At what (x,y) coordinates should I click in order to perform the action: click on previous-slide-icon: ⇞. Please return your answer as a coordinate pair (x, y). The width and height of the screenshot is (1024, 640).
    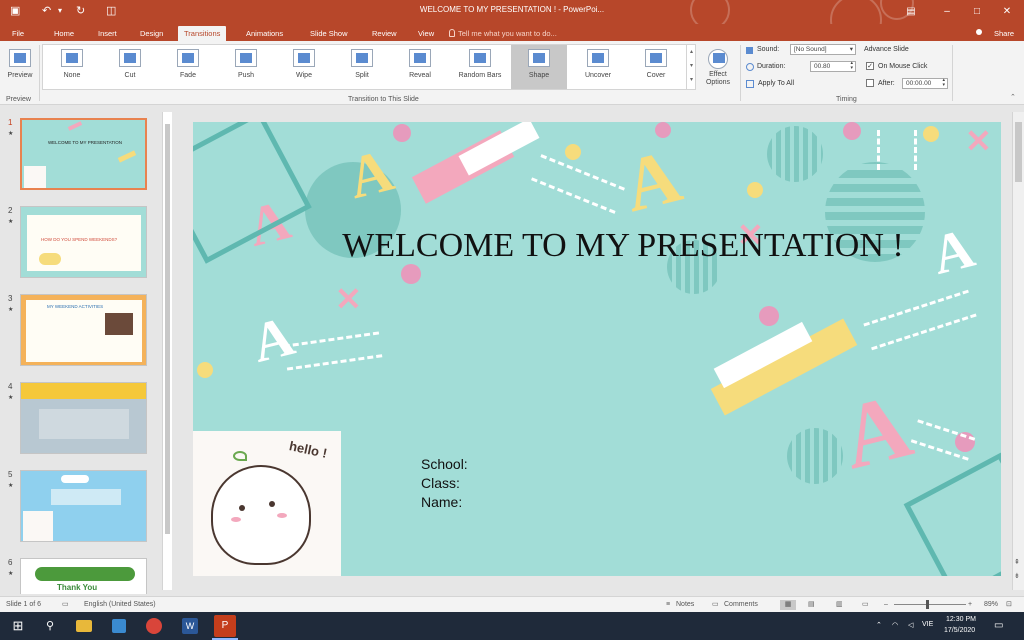
    Looking at the image, I should click on (1017, 562).